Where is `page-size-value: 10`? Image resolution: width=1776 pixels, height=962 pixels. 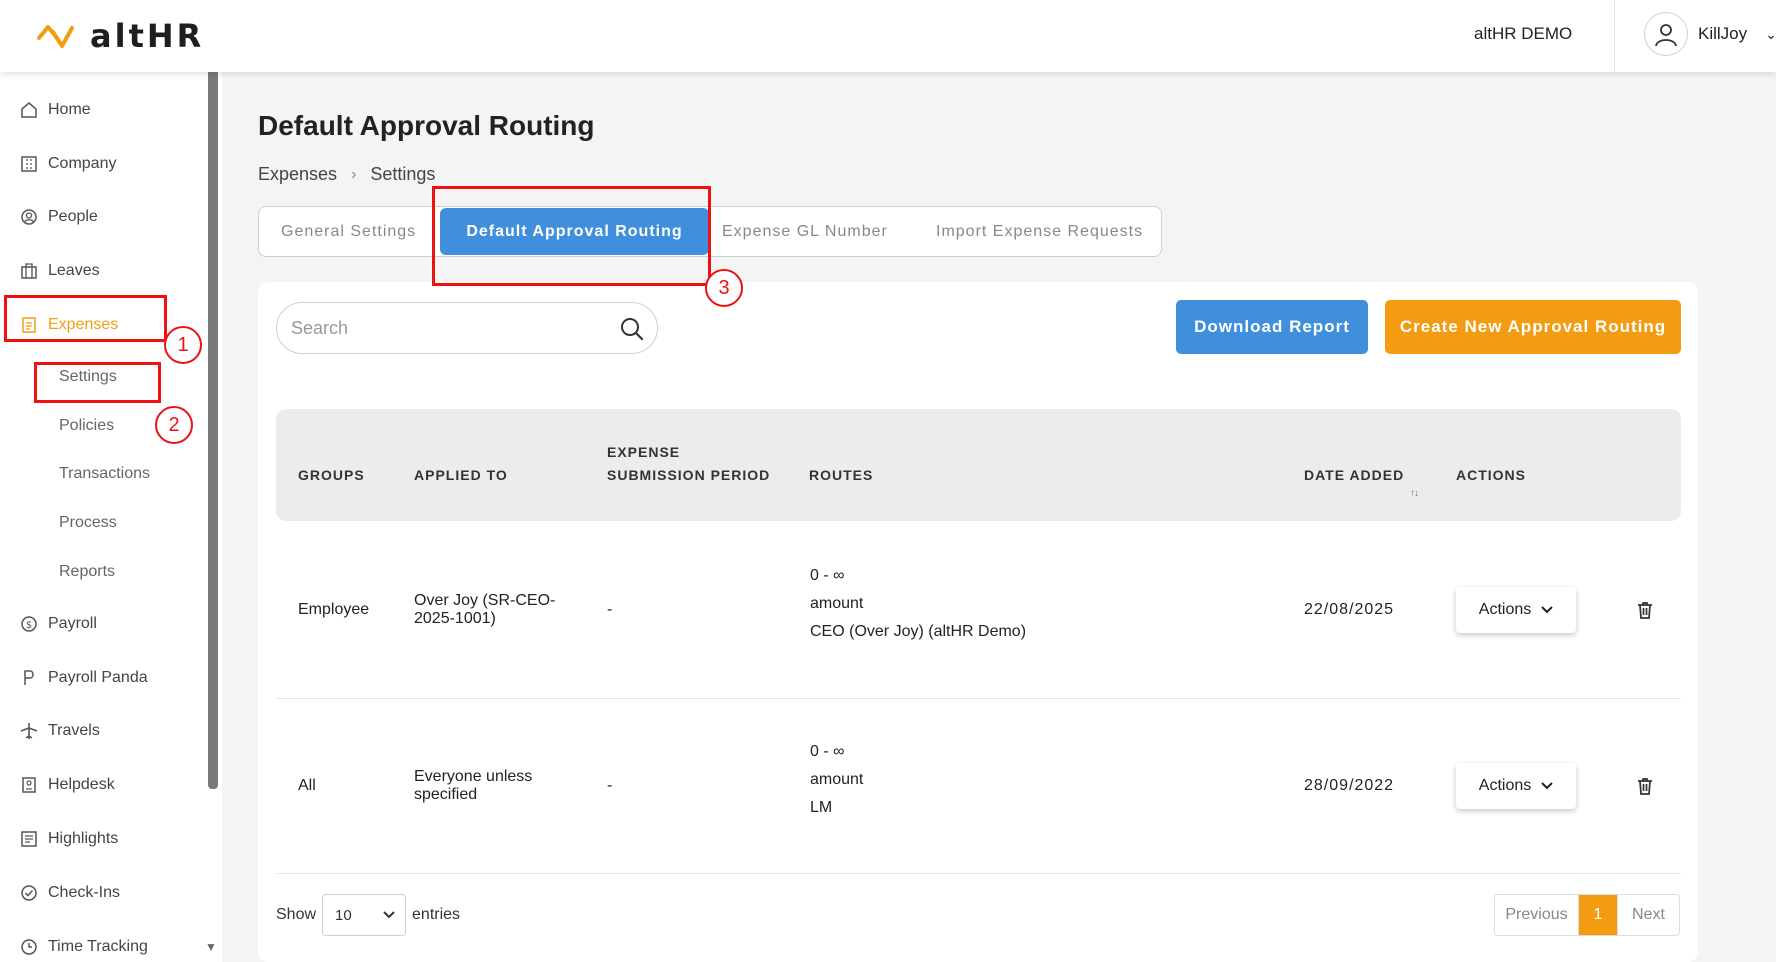
page-size-value: 10 is located at coordinates (343, 915).